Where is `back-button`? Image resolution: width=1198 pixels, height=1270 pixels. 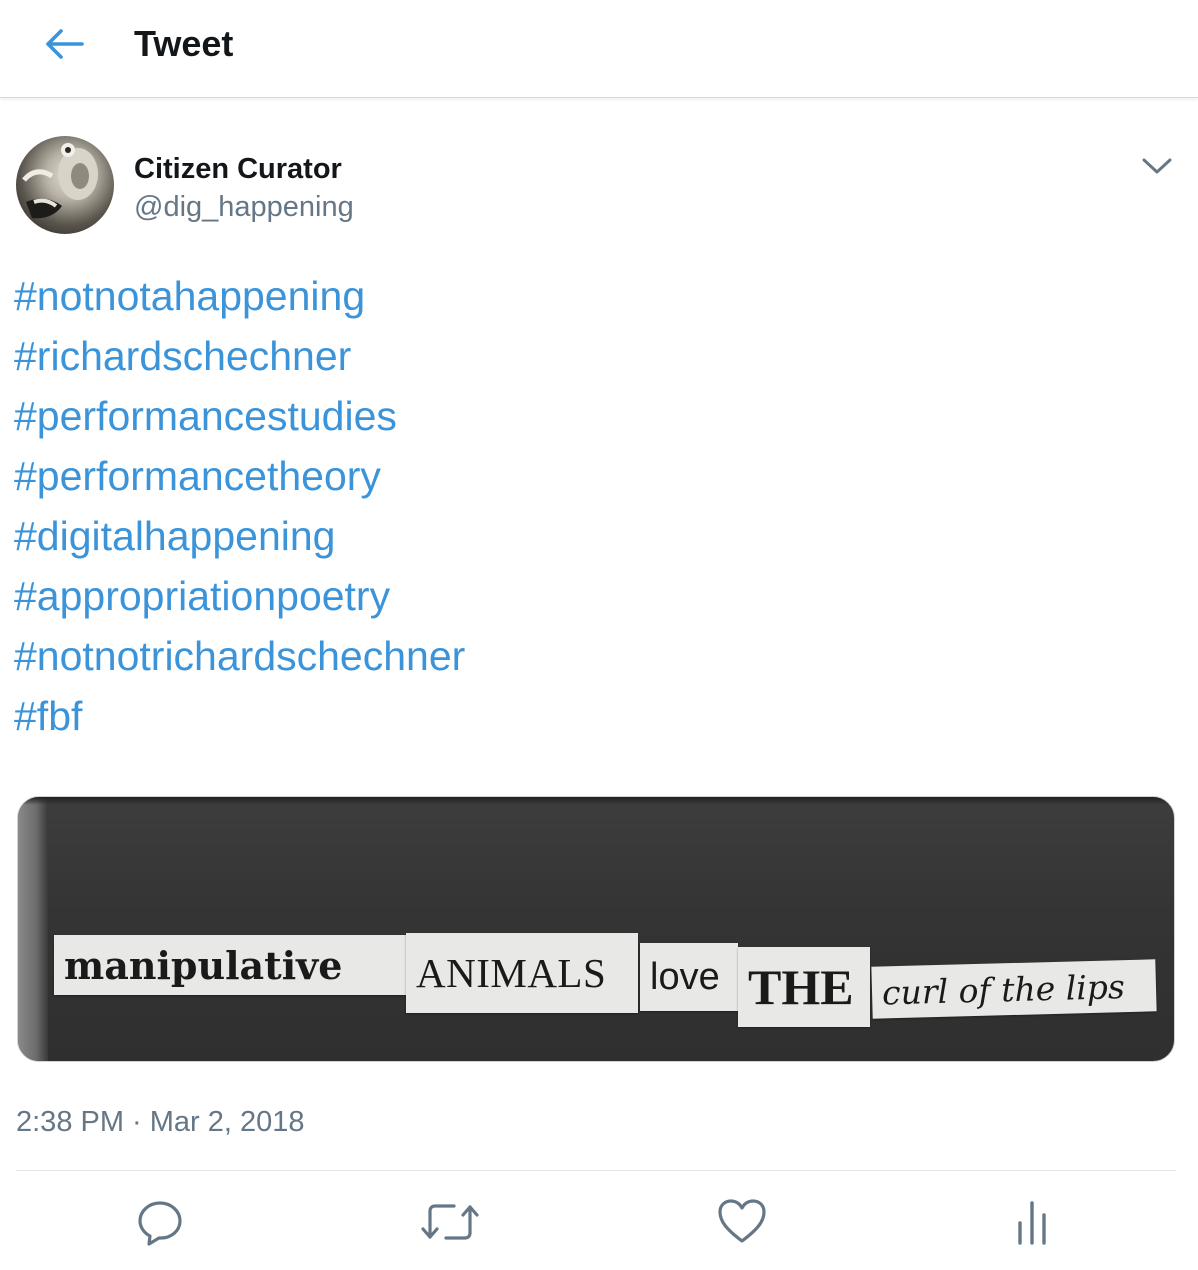 back-button is located at coordinates (64, 44).